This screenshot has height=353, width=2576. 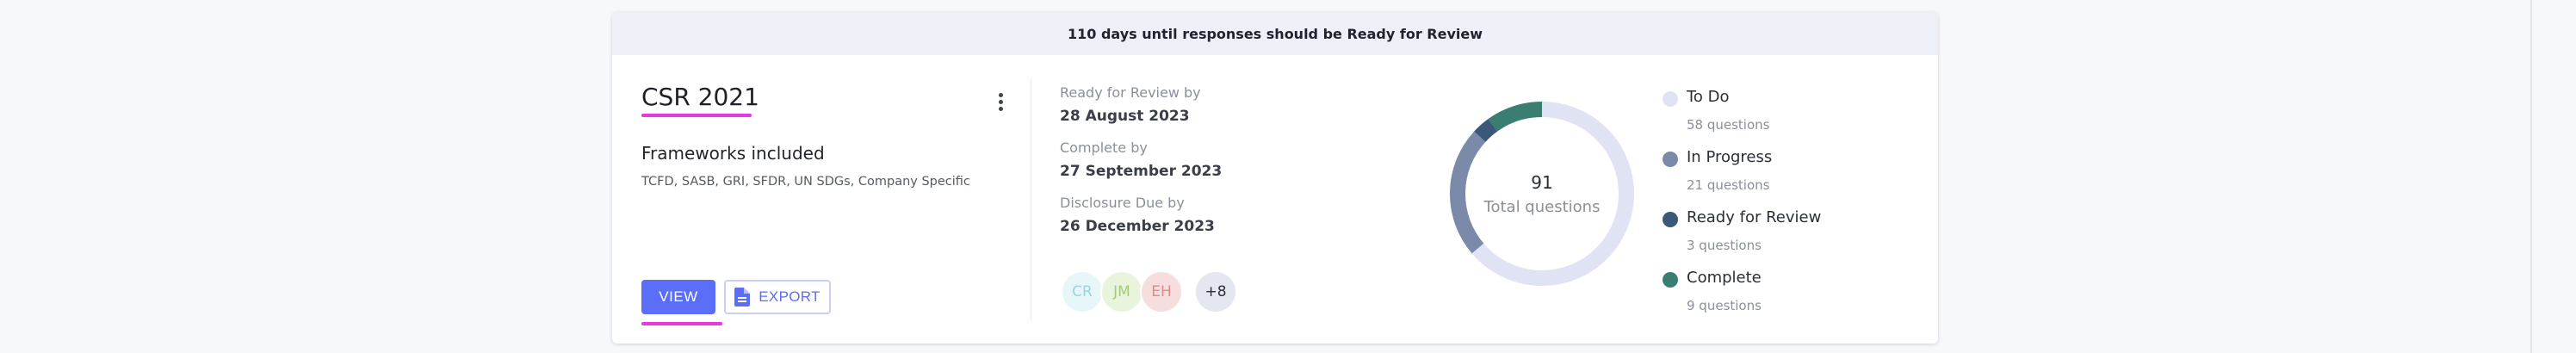 I want to click on view-button: VIEW, so click(x=678, y=297).